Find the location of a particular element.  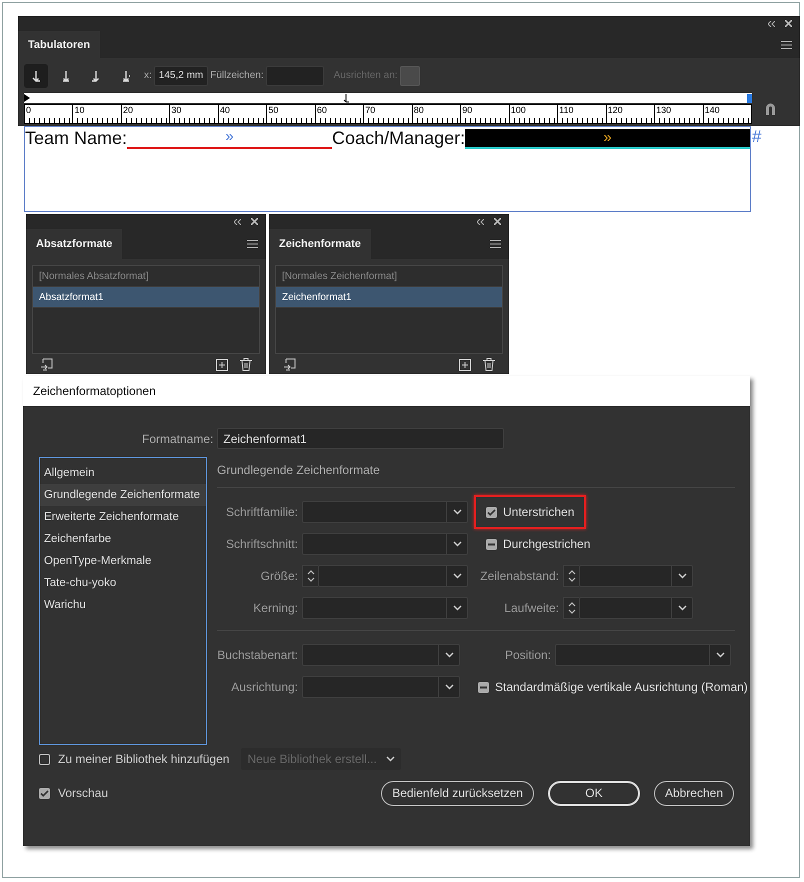

ruler-number: 50 is located at coordinates (273, 110).